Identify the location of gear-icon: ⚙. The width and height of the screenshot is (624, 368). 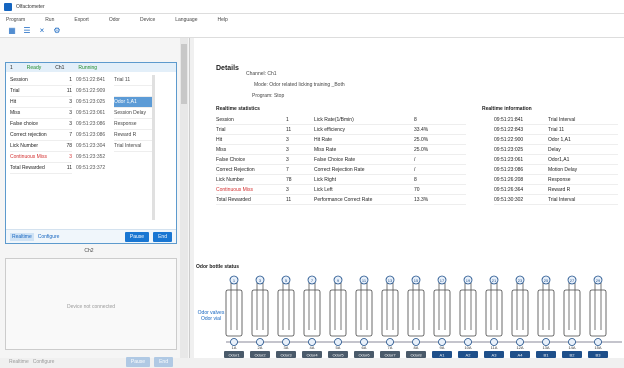
(57, 31).